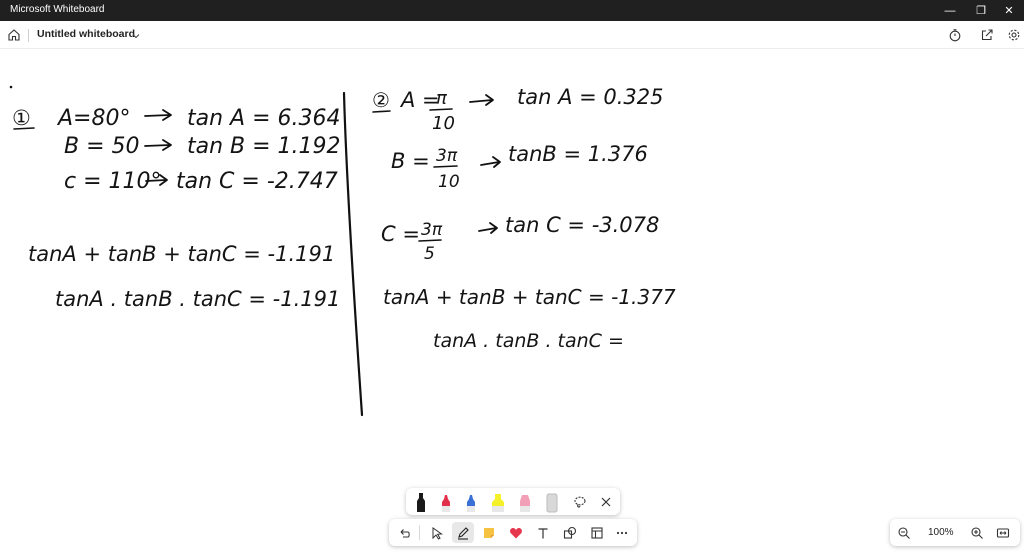 The width and height of the screenshot is (1024, 553). I want to click on ink-dot, so click(11, 87).